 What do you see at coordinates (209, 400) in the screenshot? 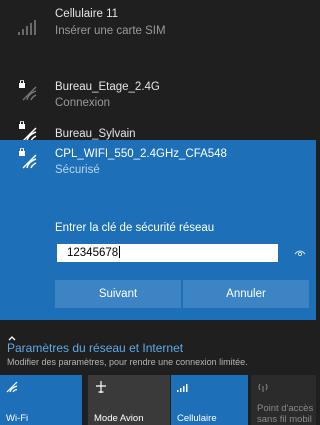
I see `tile-cellular: Cellulaire` at bounding box center [209, 400].